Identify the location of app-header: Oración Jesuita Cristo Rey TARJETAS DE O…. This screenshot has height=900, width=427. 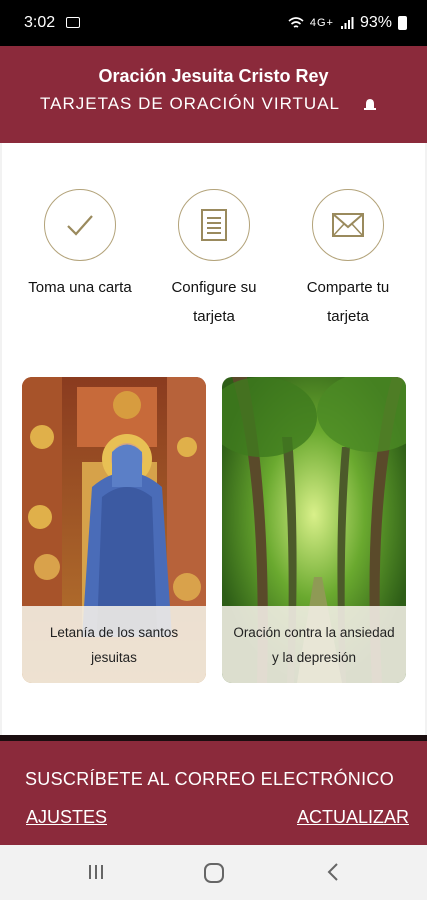
(213, 94).